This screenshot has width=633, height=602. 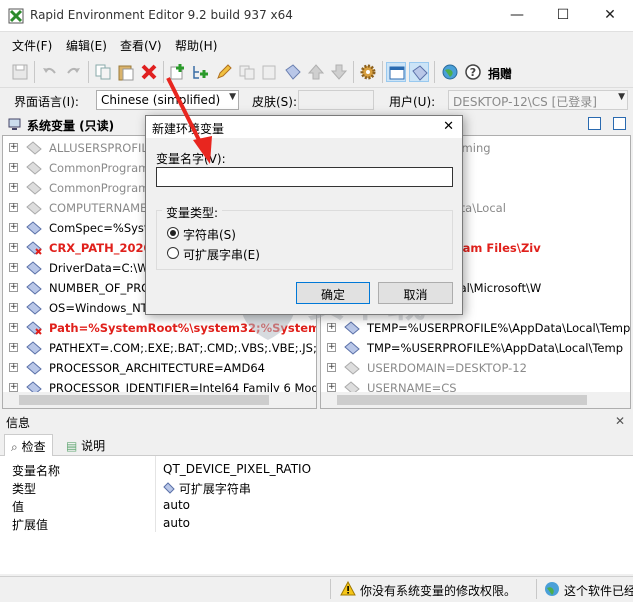 What do you see at coordinates (500, 73) in the screenshot?
I see `donate-button: 捐赠` at bounding box center [500, 73].